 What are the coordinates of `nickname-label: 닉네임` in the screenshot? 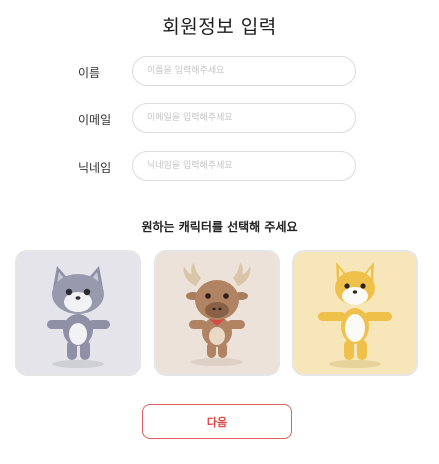 It's located at (95, 168).